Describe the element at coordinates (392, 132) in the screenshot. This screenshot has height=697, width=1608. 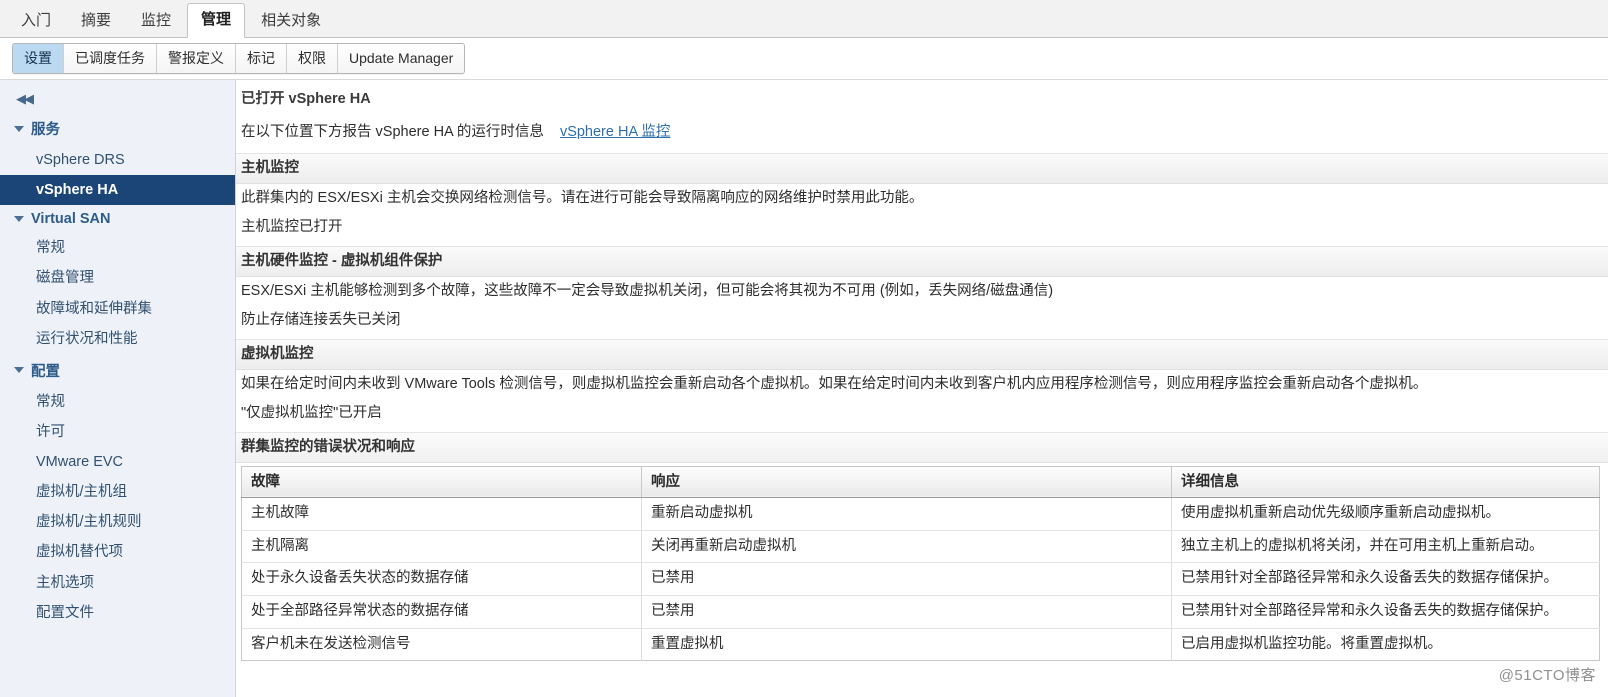
I see `runtime-info-text: 在以下位置下方报告 vSphere HA 的运行时信息` at that location.